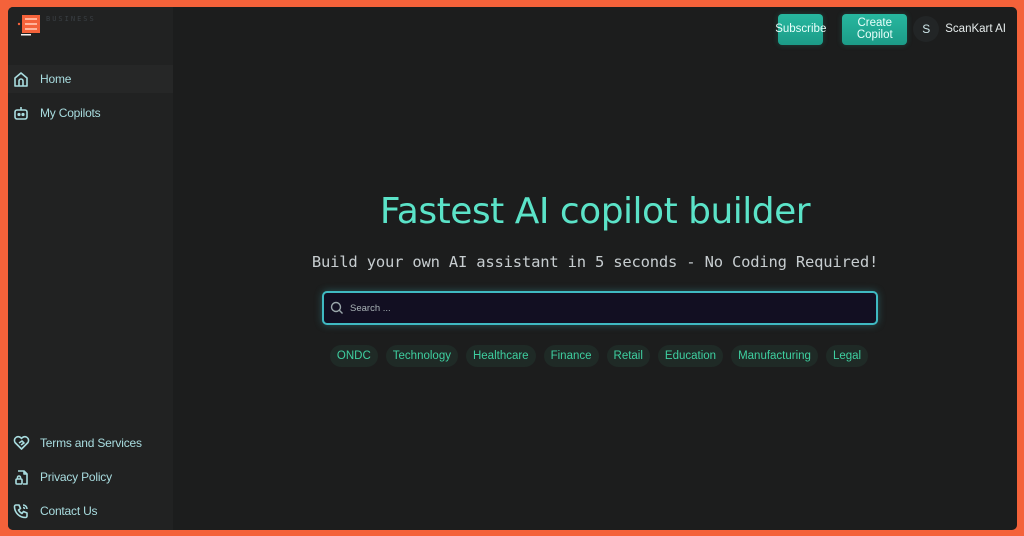 The image size is (1024, 536). I want to click on logo-icon, so click(28, 25).